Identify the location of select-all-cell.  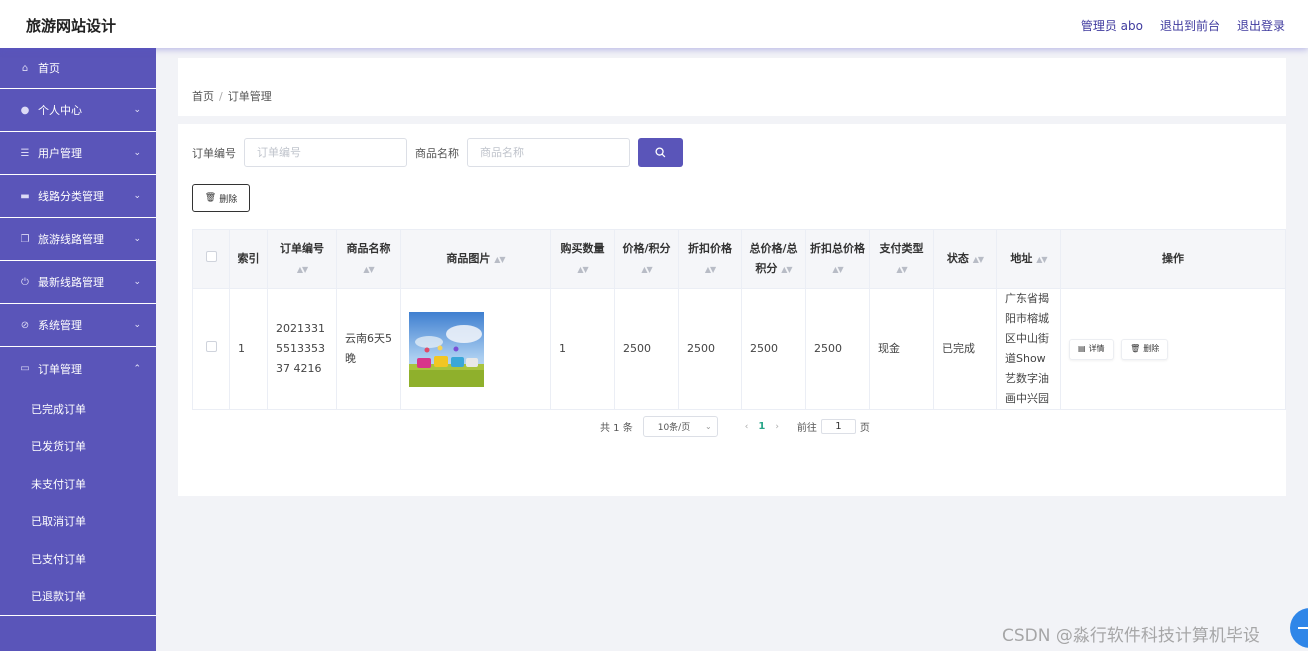
(211, 259).